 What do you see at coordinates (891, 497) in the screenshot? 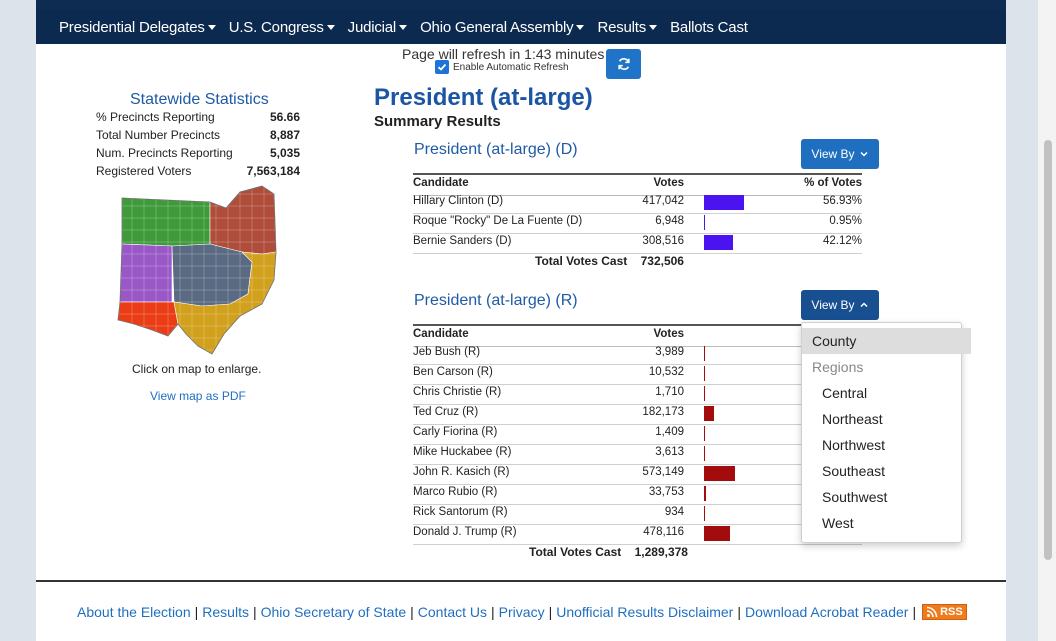
I see `dropdown-option-southwest: Southwest` at bounding box center [891, 497].